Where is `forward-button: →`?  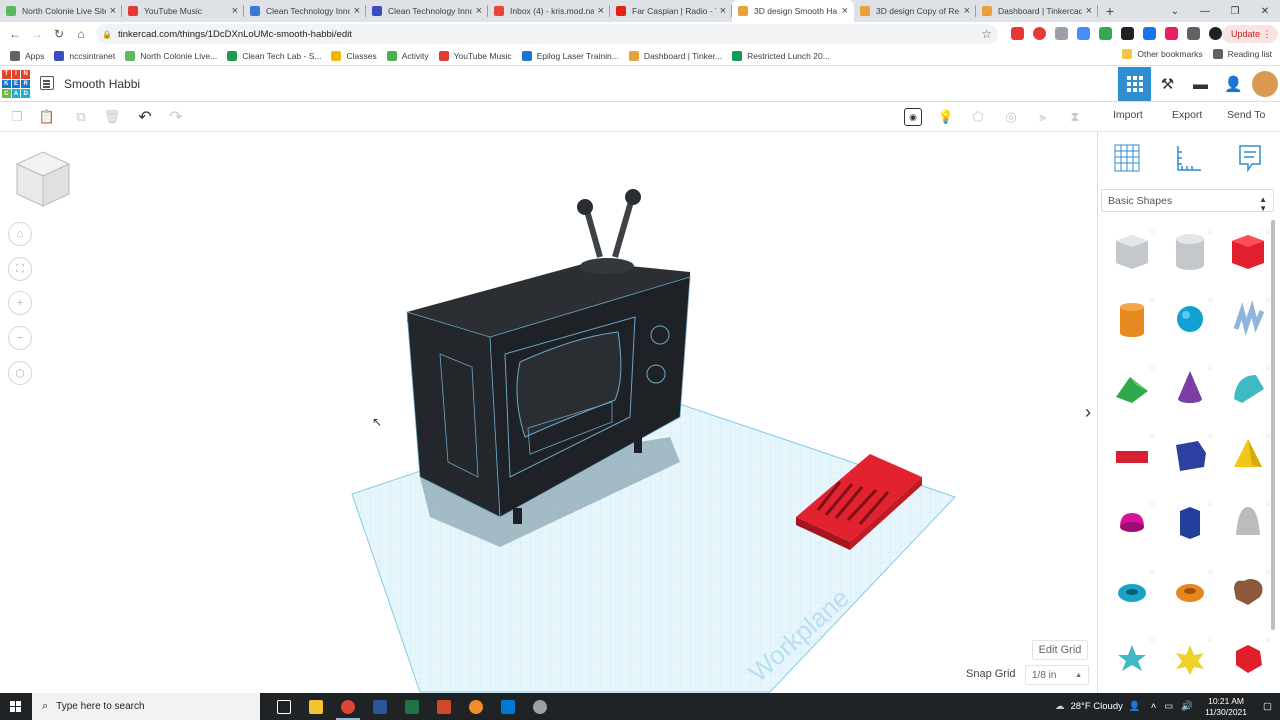
forward-button: → is located at coordinates (37, 34).